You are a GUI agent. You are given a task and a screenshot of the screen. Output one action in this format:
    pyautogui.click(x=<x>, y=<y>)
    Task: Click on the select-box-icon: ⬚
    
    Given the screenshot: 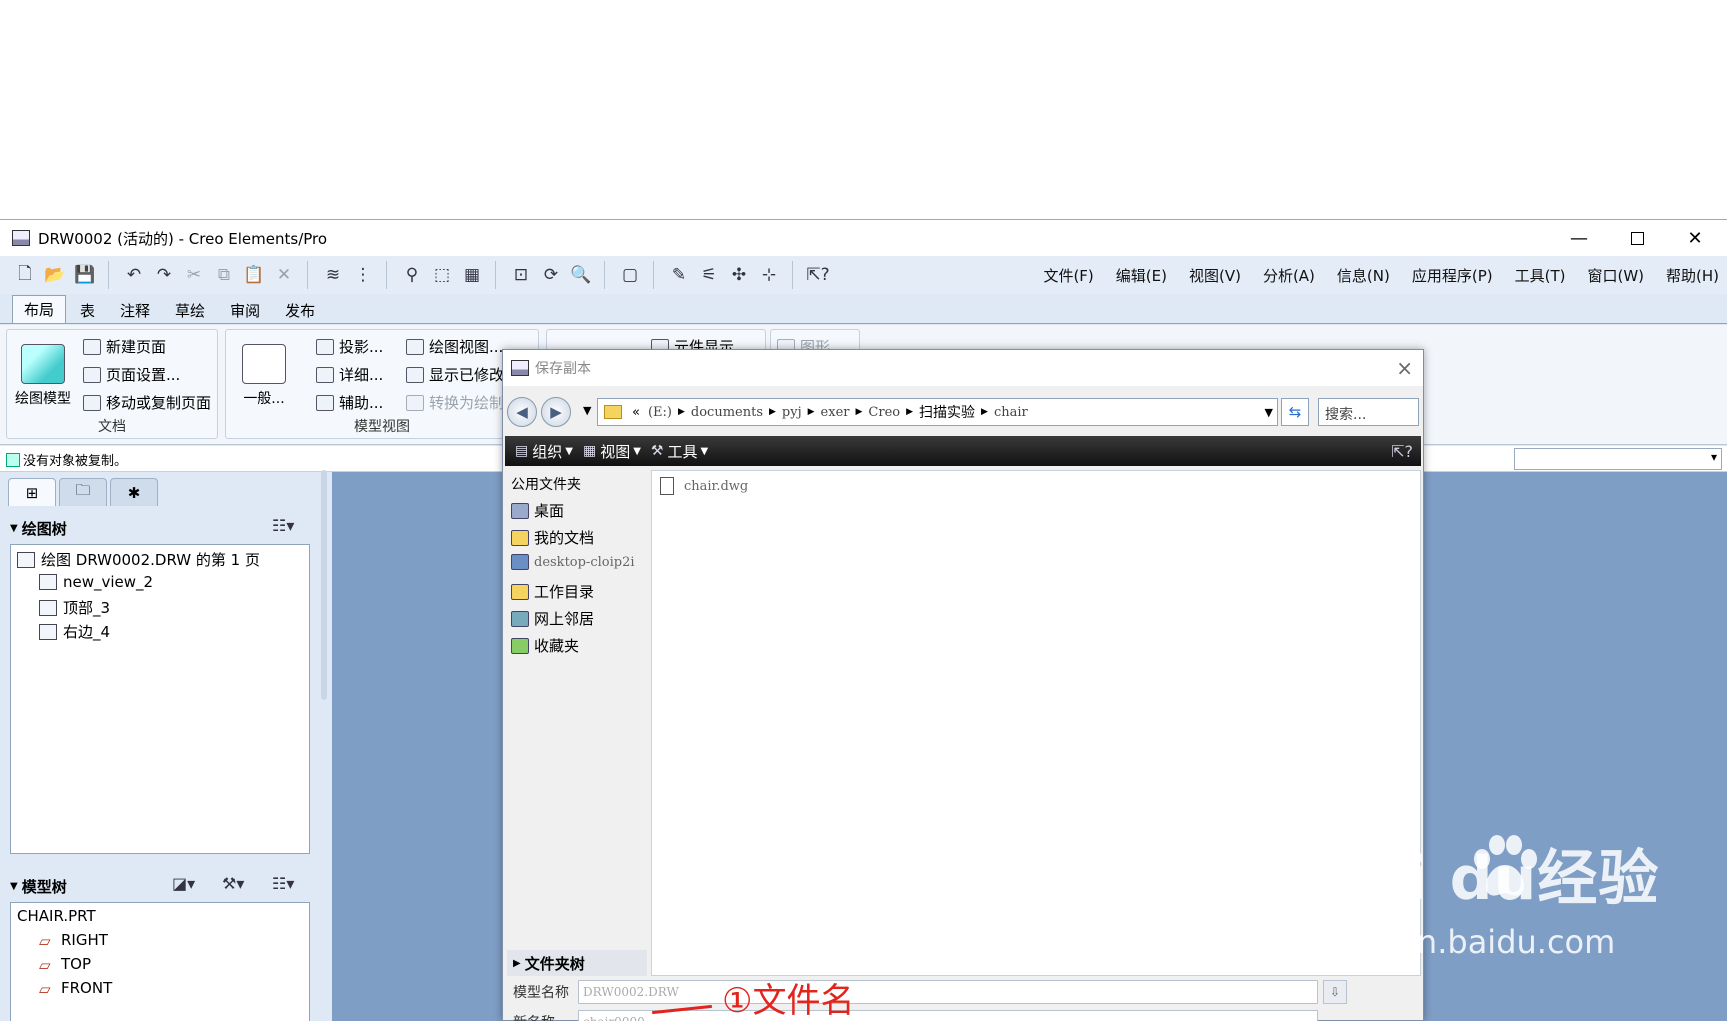 What is the action you would take?
    pyautogui.click(x=442, y=275)
    